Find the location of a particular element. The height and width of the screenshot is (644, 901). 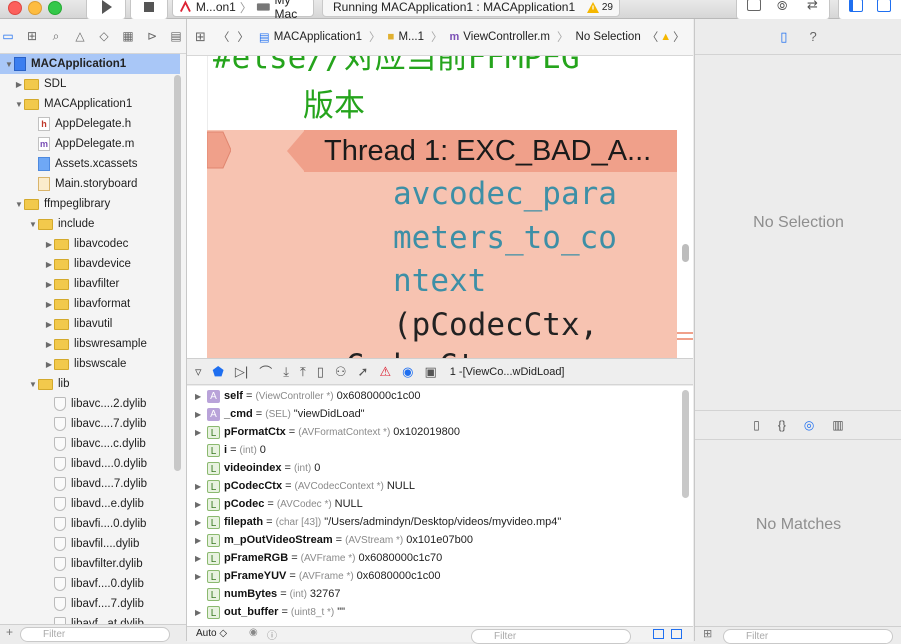

file-tree-item: ▶ libavdevice is located at coordinates (90, 264).